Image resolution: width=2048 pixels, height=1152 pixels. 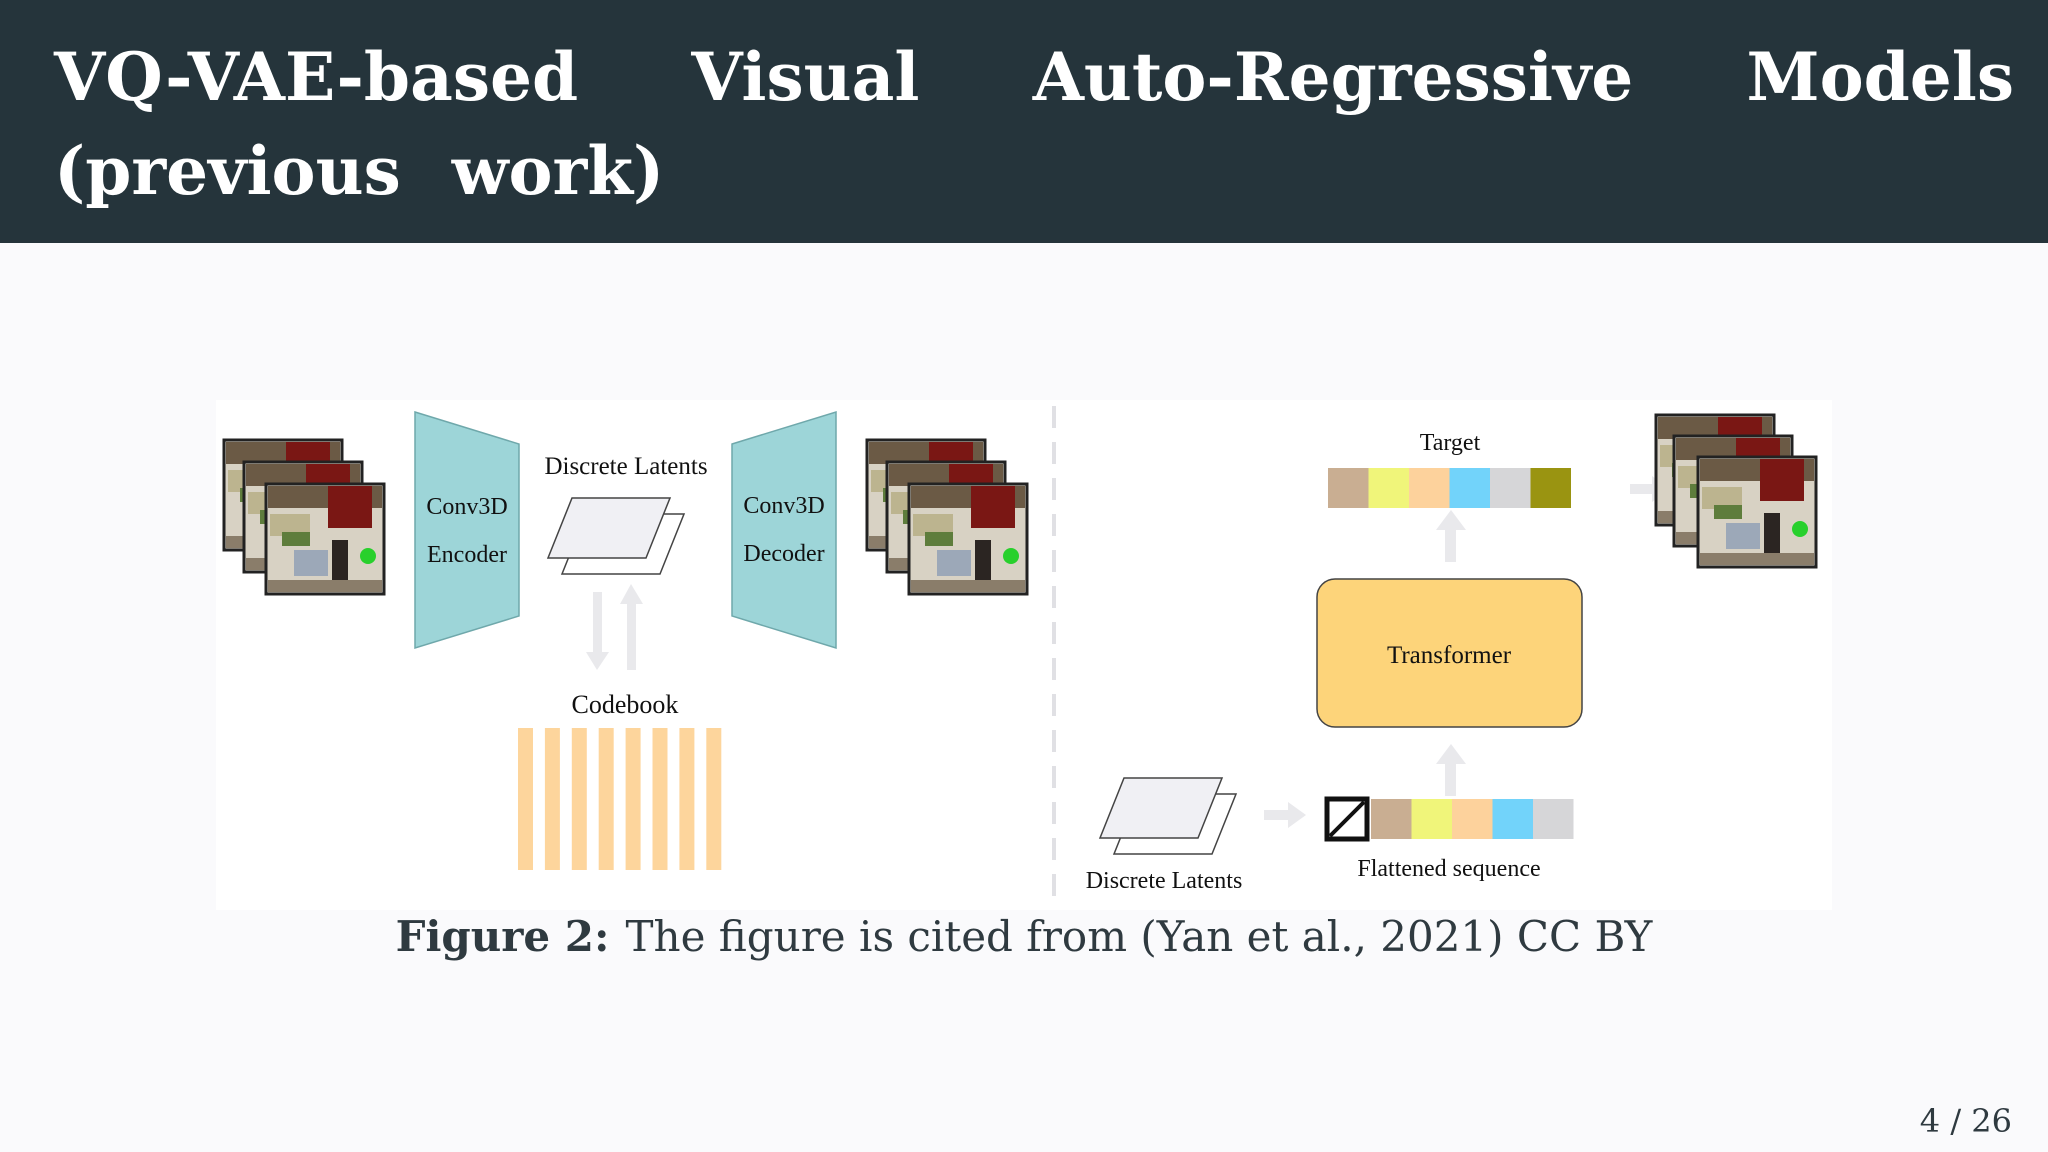 What do you see at coordinates (620, 799) in the screenshot?
I see `codebook-bars` at bounding box center [620, 799].